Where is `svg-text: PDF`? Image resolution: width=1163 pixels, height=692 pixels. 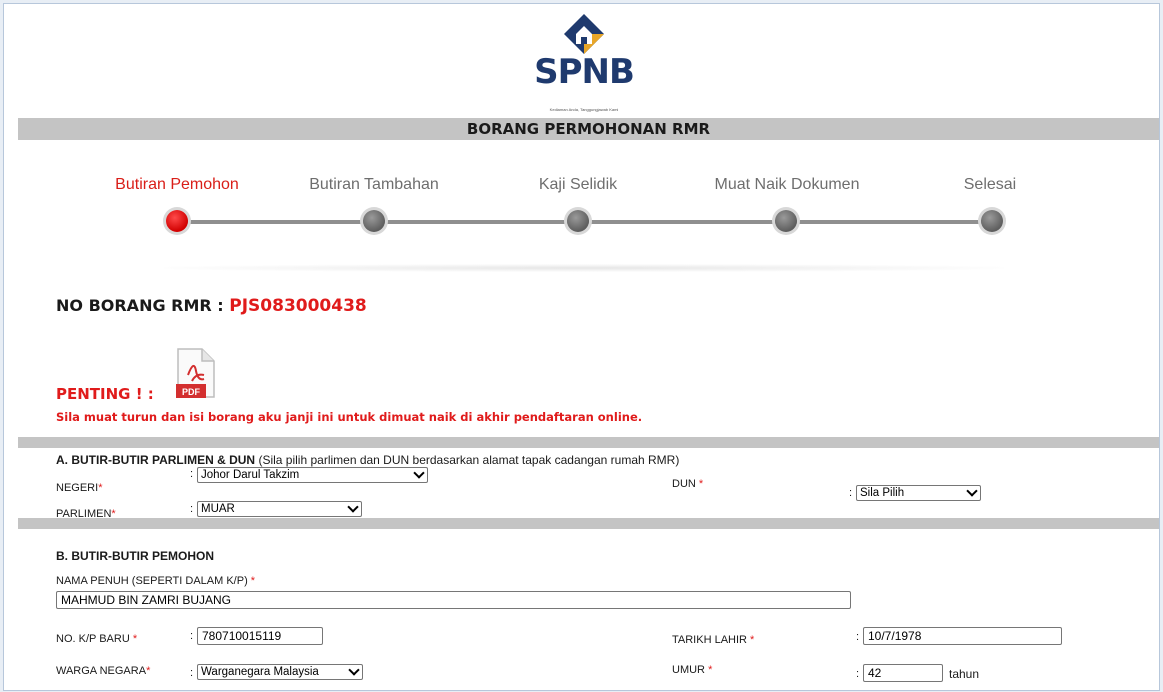 svg-text: PDF is located at coordinates (191, 392).